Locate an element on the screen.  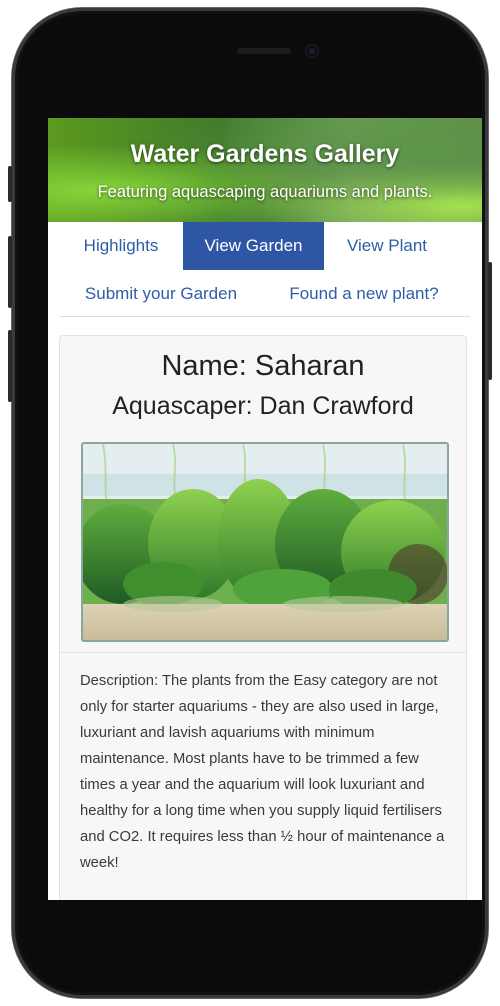
nav-submit-garden: Submit your Garden is located at coordinates (161, 294).